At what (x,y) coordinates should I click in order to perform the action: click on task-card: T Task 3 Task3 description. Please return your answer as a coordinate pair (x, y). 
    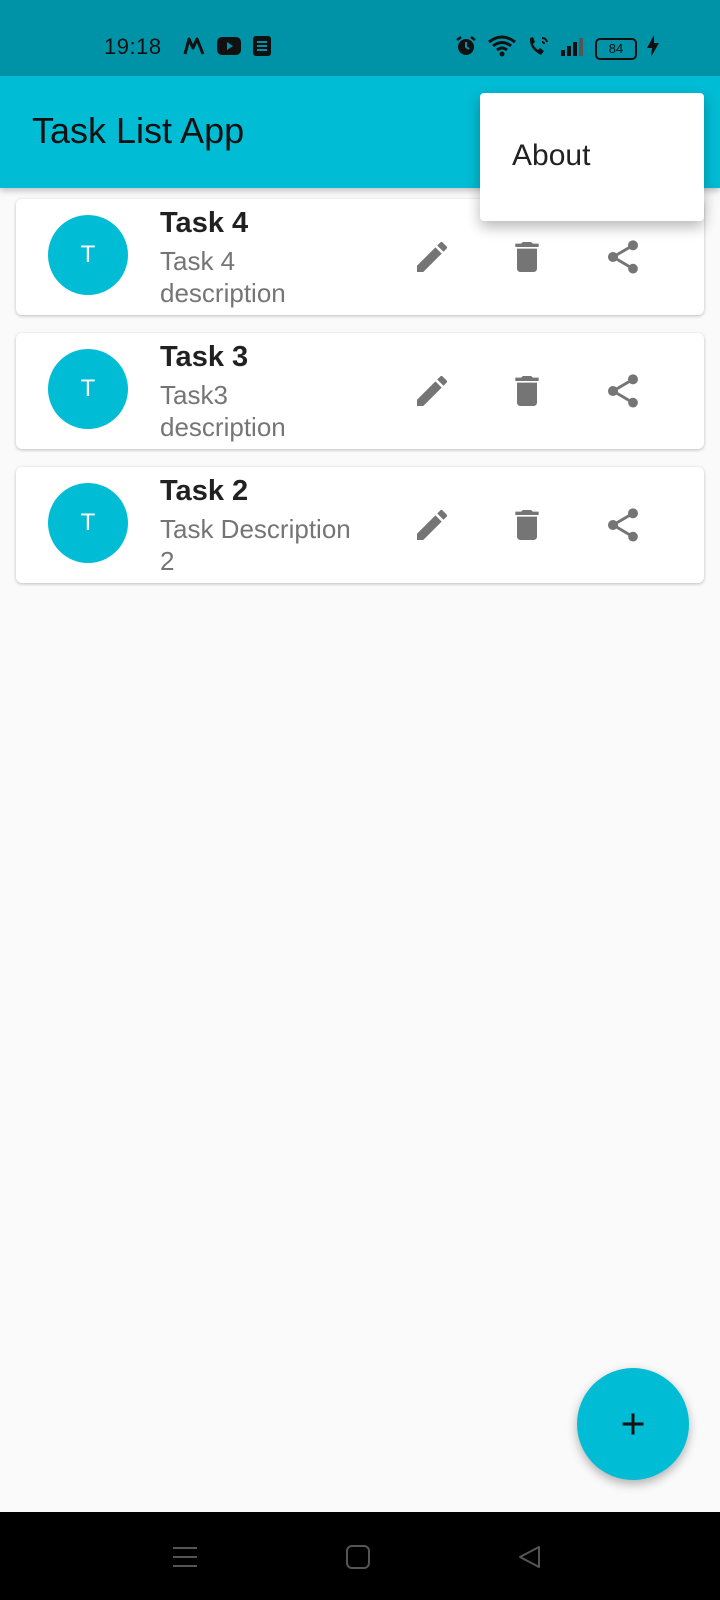
    Looking at the image, I should click on (360, 391).